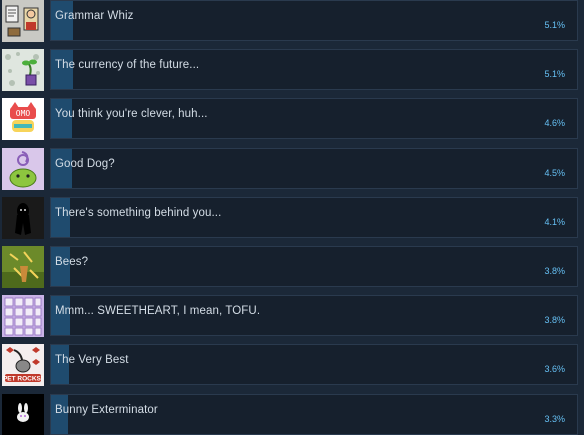 This screenshot has width=584, height=435. What do you see at coordinates (314, 69) in the screenshot?
I see `achievement-progress-panel: The currency of the future... 5.1%` at bounding box center [314, 69].